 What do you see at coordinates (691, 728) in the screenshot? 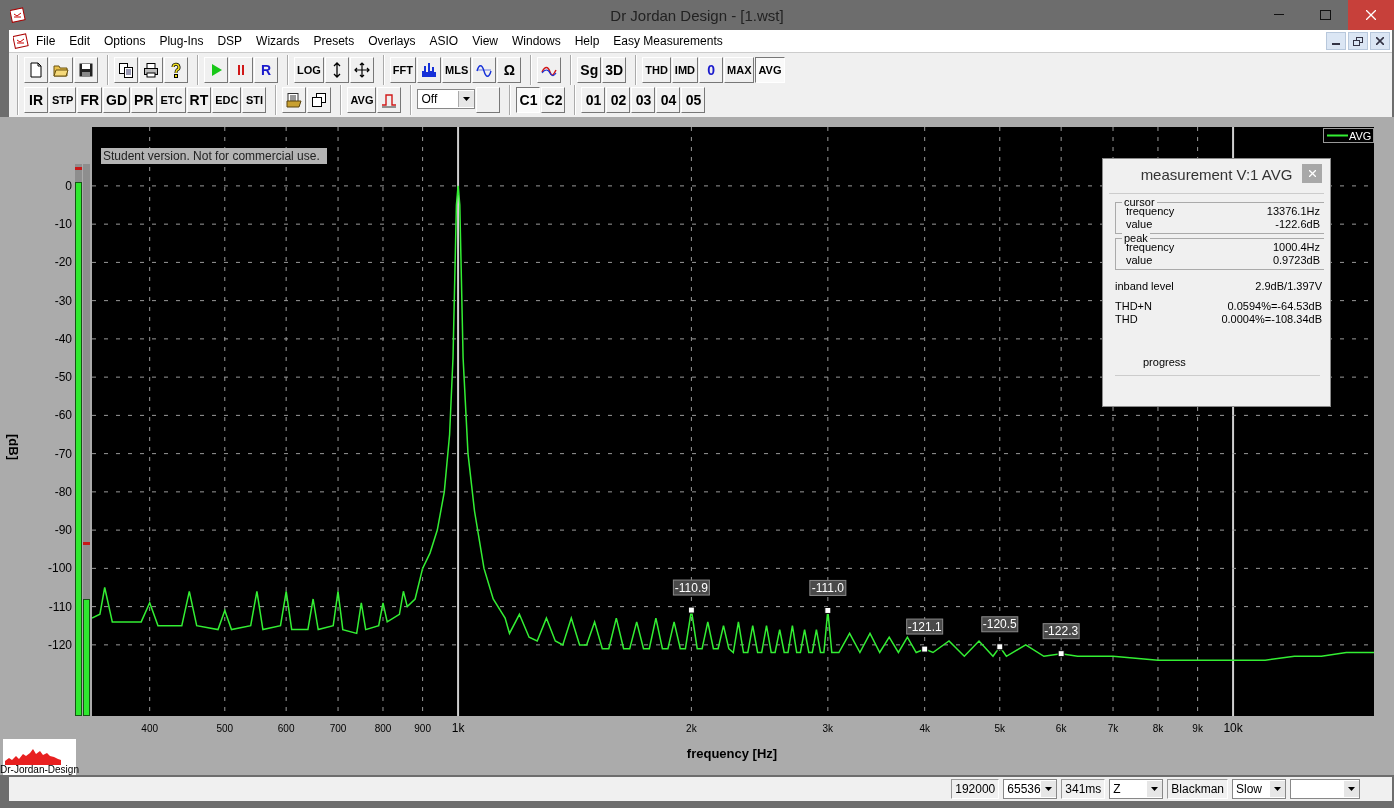
I see `axis-tick-label: 2k` at bounding box center [691, 728].